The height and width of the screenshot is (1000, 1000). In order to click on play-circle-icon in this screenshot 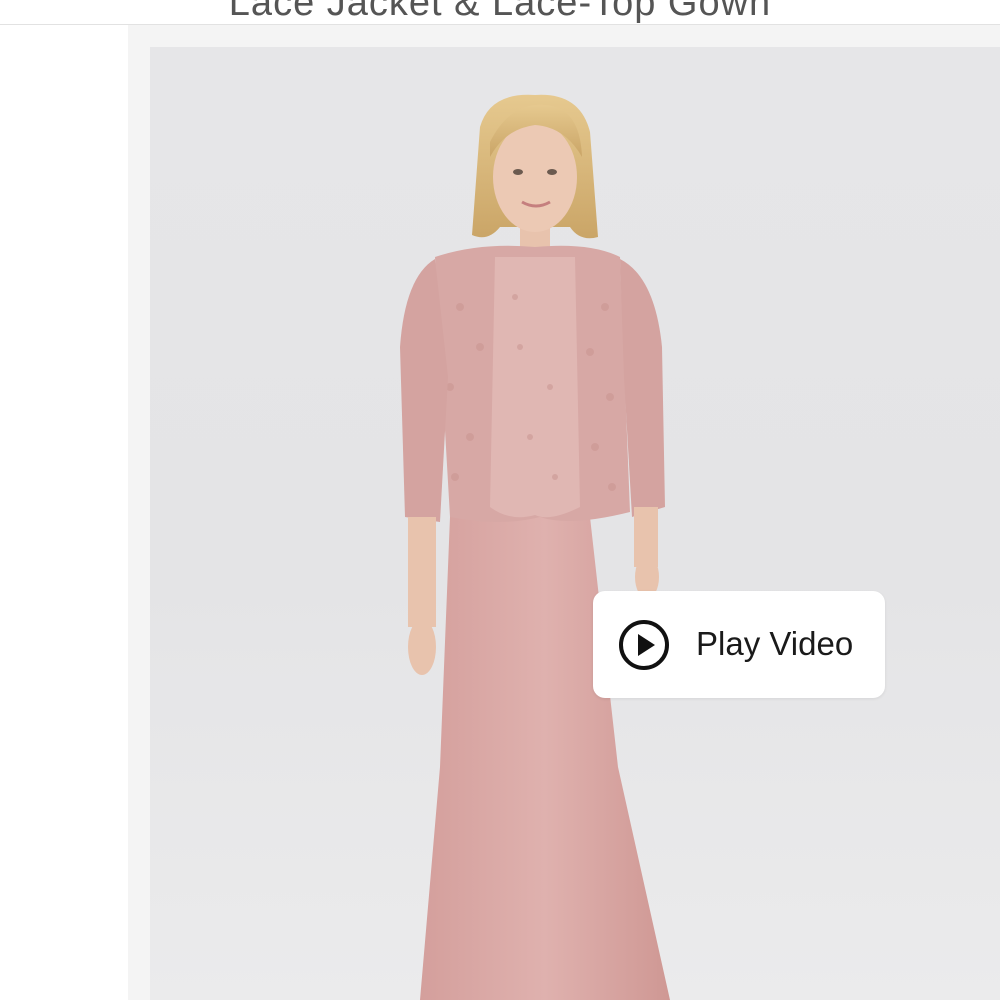, I will do `click(644, 645)`.